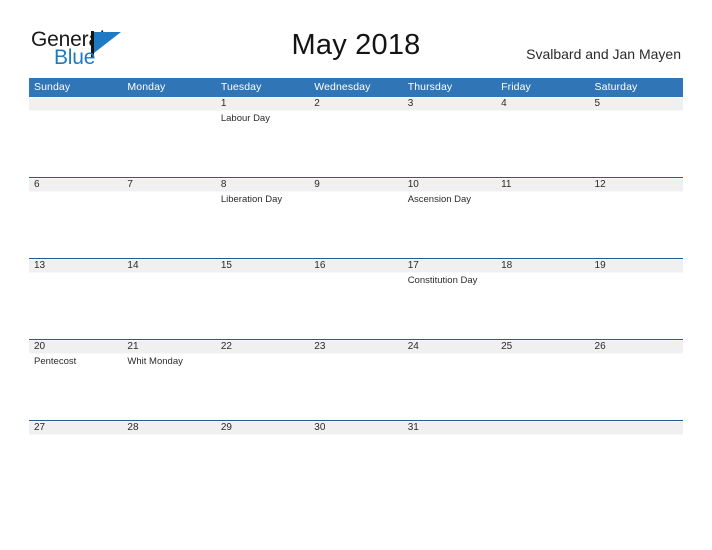 The width and height of the screenshot is (712, 550). What do you see at coordinates (449, 380) in the screenshot?
I see `day-cell: 24` at bounding box center [449, 380].